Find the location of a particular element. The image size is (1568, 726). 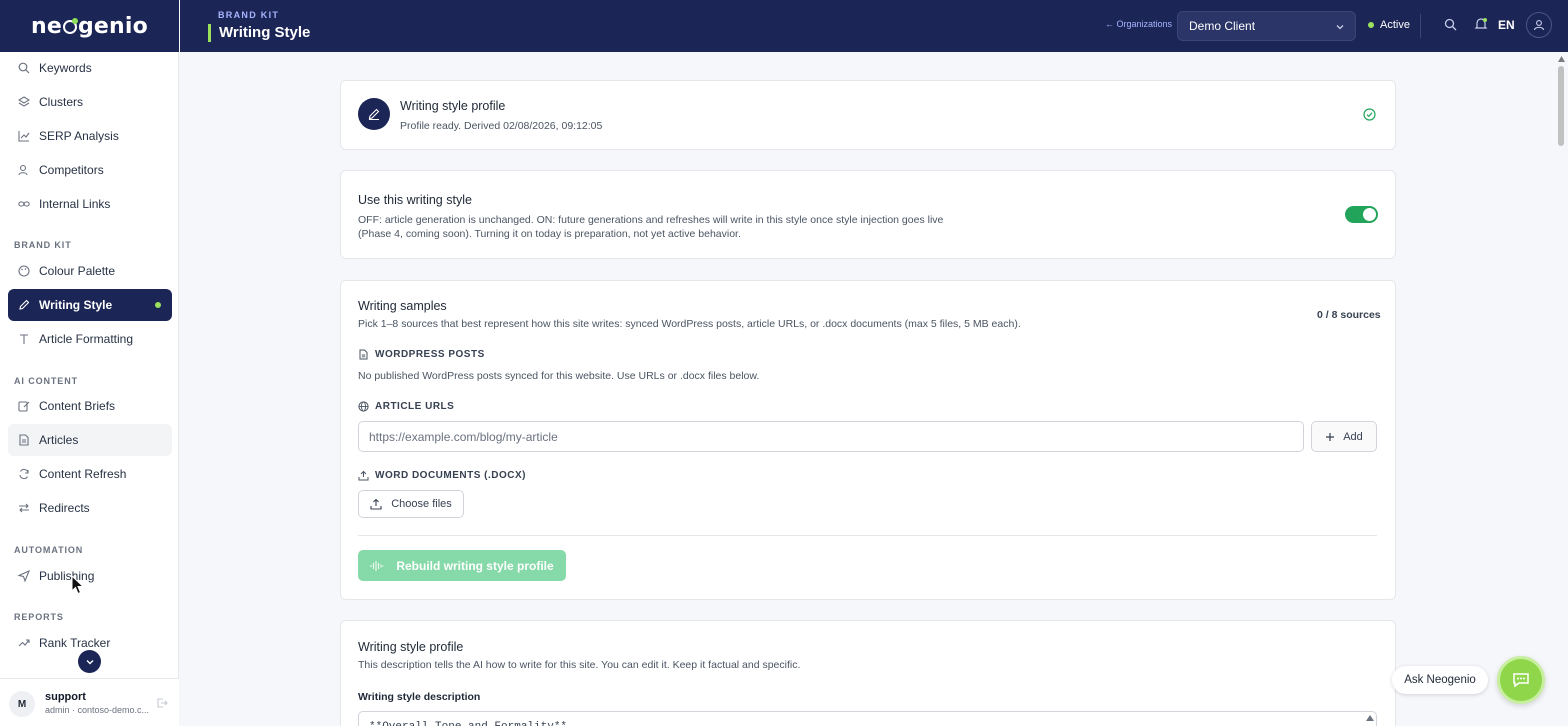

style-description-textarea: **Overall Tone and Formality** is located at coordinates (867, 718).